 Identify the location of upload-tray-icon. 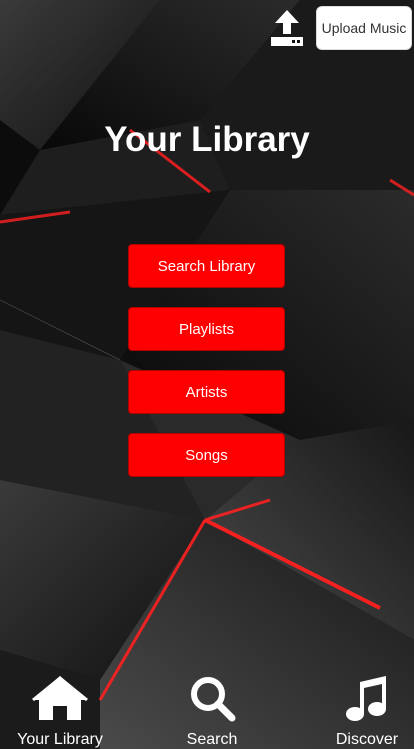
(287, 28).